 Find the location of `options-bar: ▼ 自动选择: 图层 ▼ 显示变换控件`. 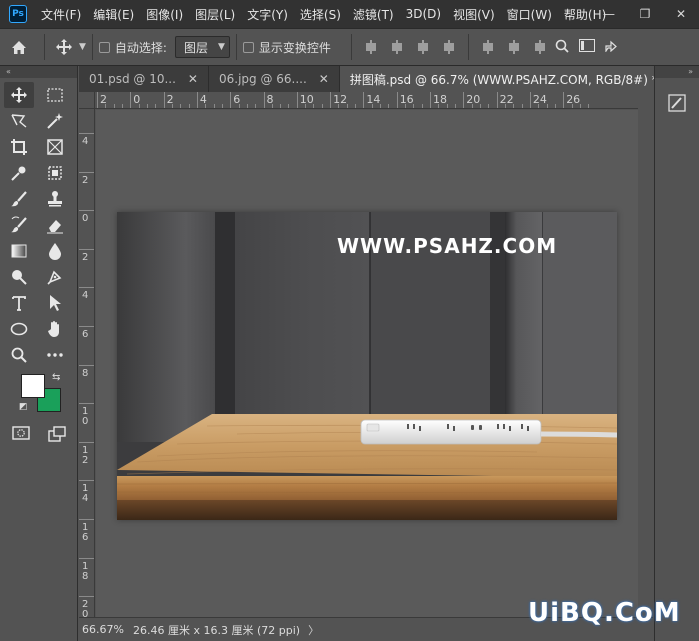

options-bar: ▼ 自动选择: 图层 ▼ 显示变换控件 is located at coordinates (349, 47).